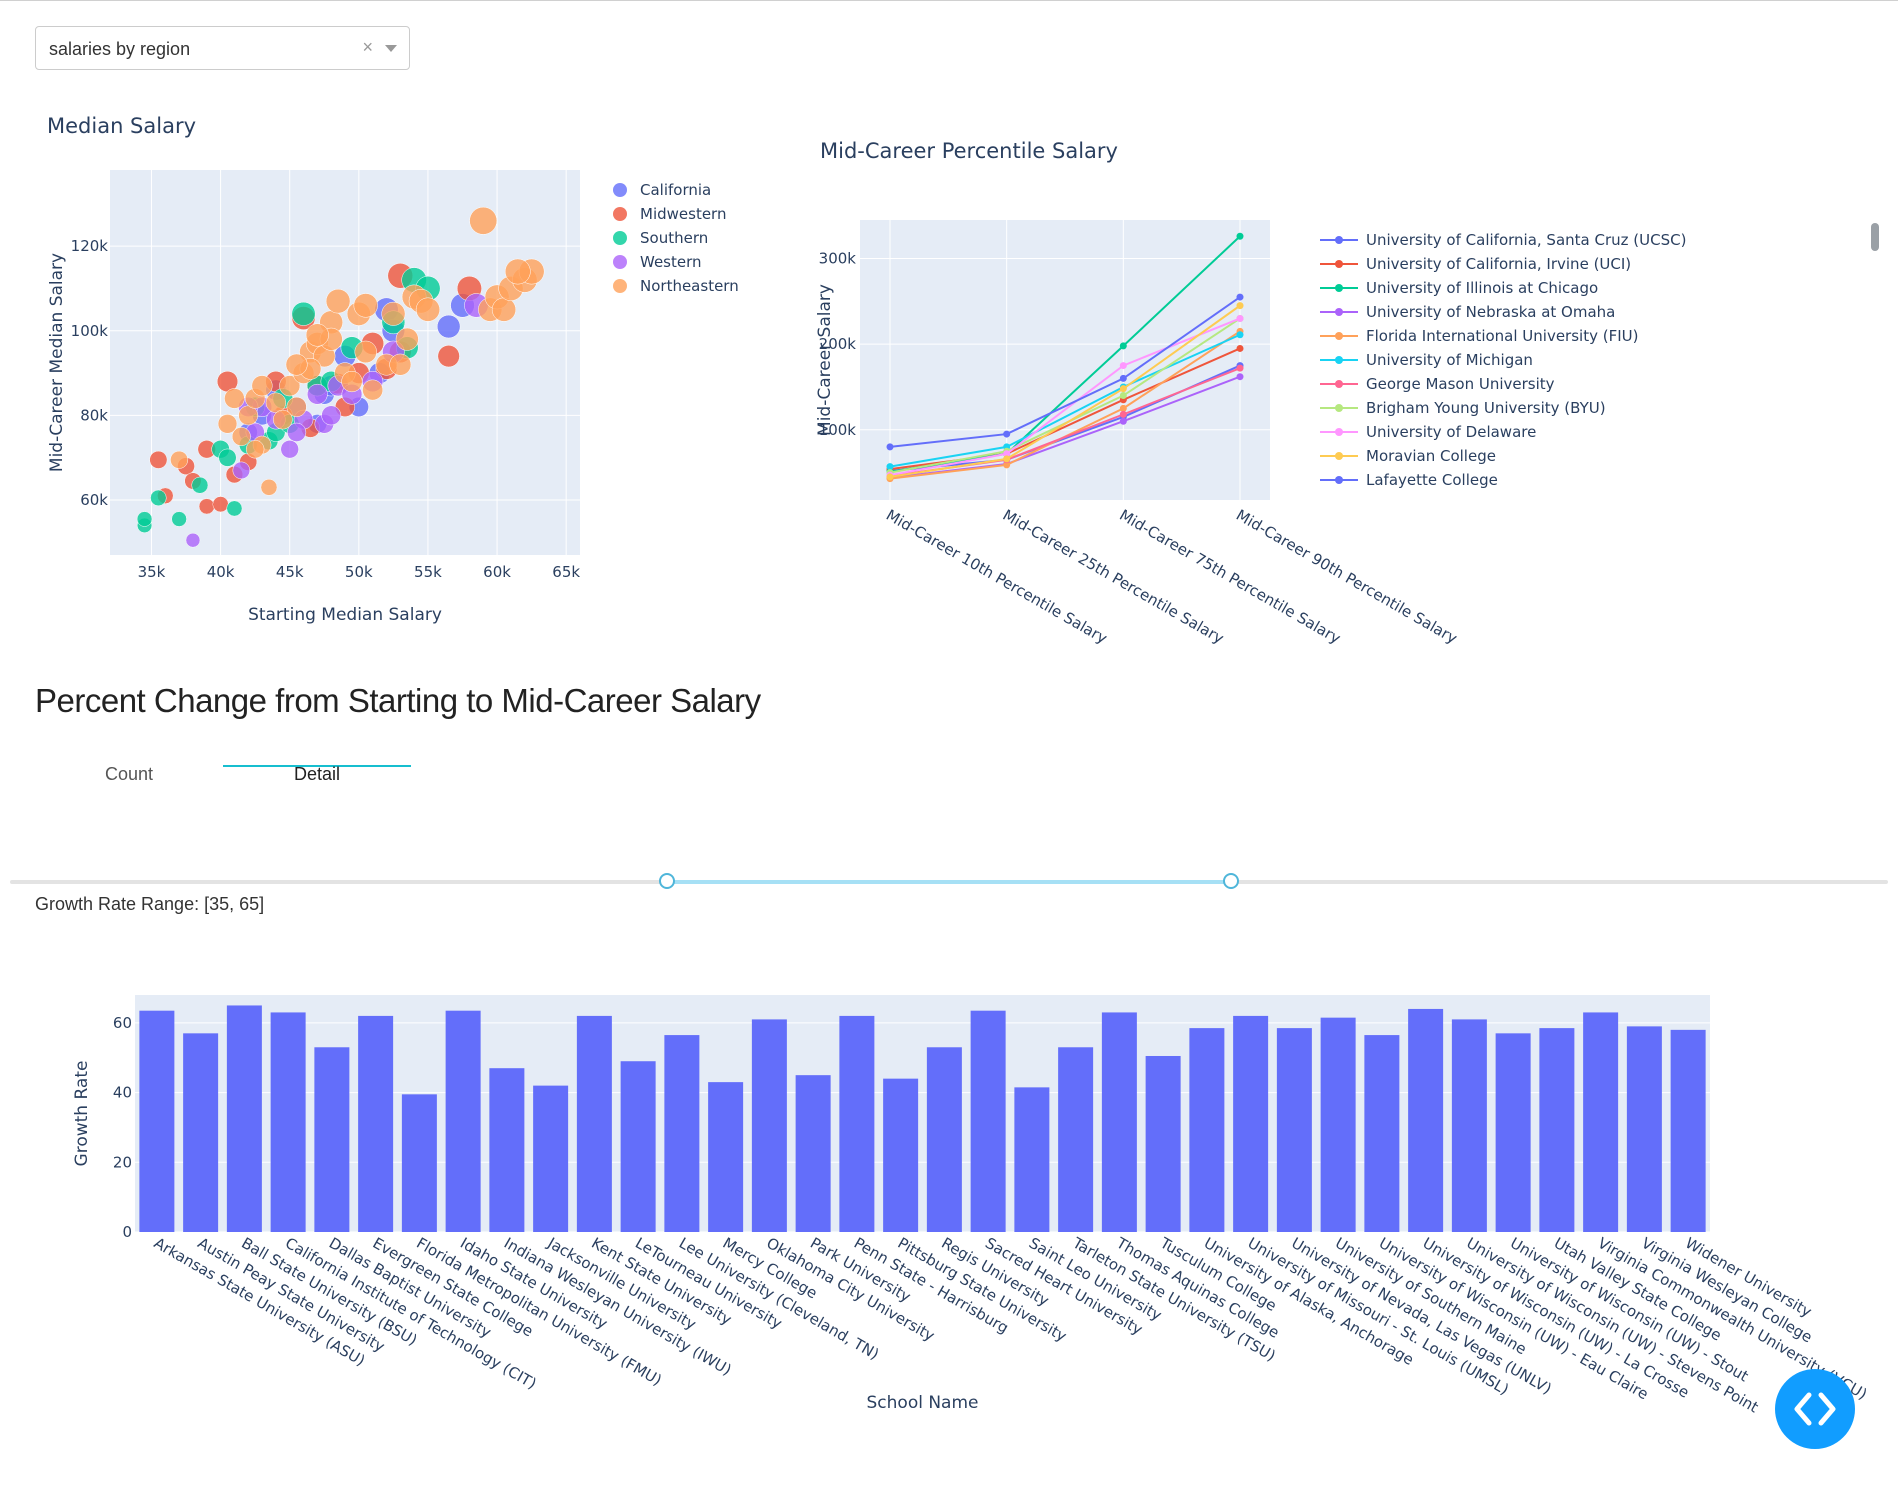  I want to click on legend-label: University of Michigan, so click(1449, 360).